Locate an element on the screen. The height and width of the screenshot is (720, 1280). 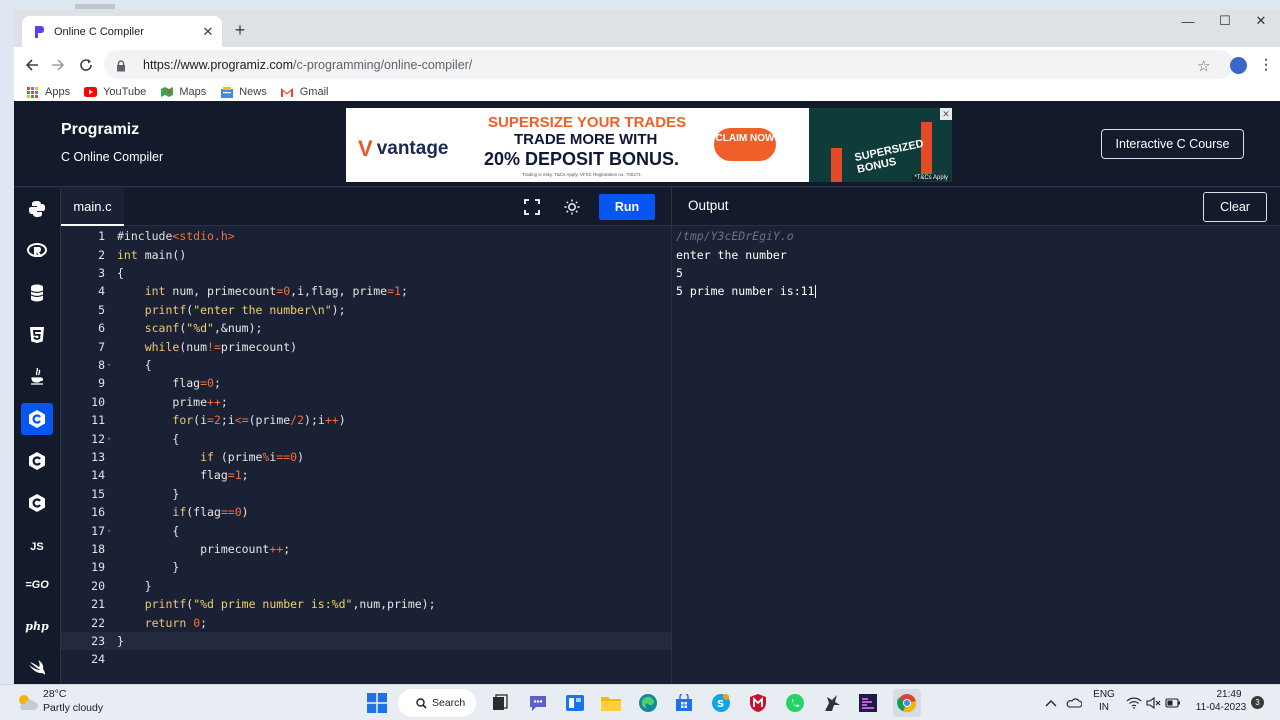
bookmark-maps: Maps is located at coordinates (183, 92).